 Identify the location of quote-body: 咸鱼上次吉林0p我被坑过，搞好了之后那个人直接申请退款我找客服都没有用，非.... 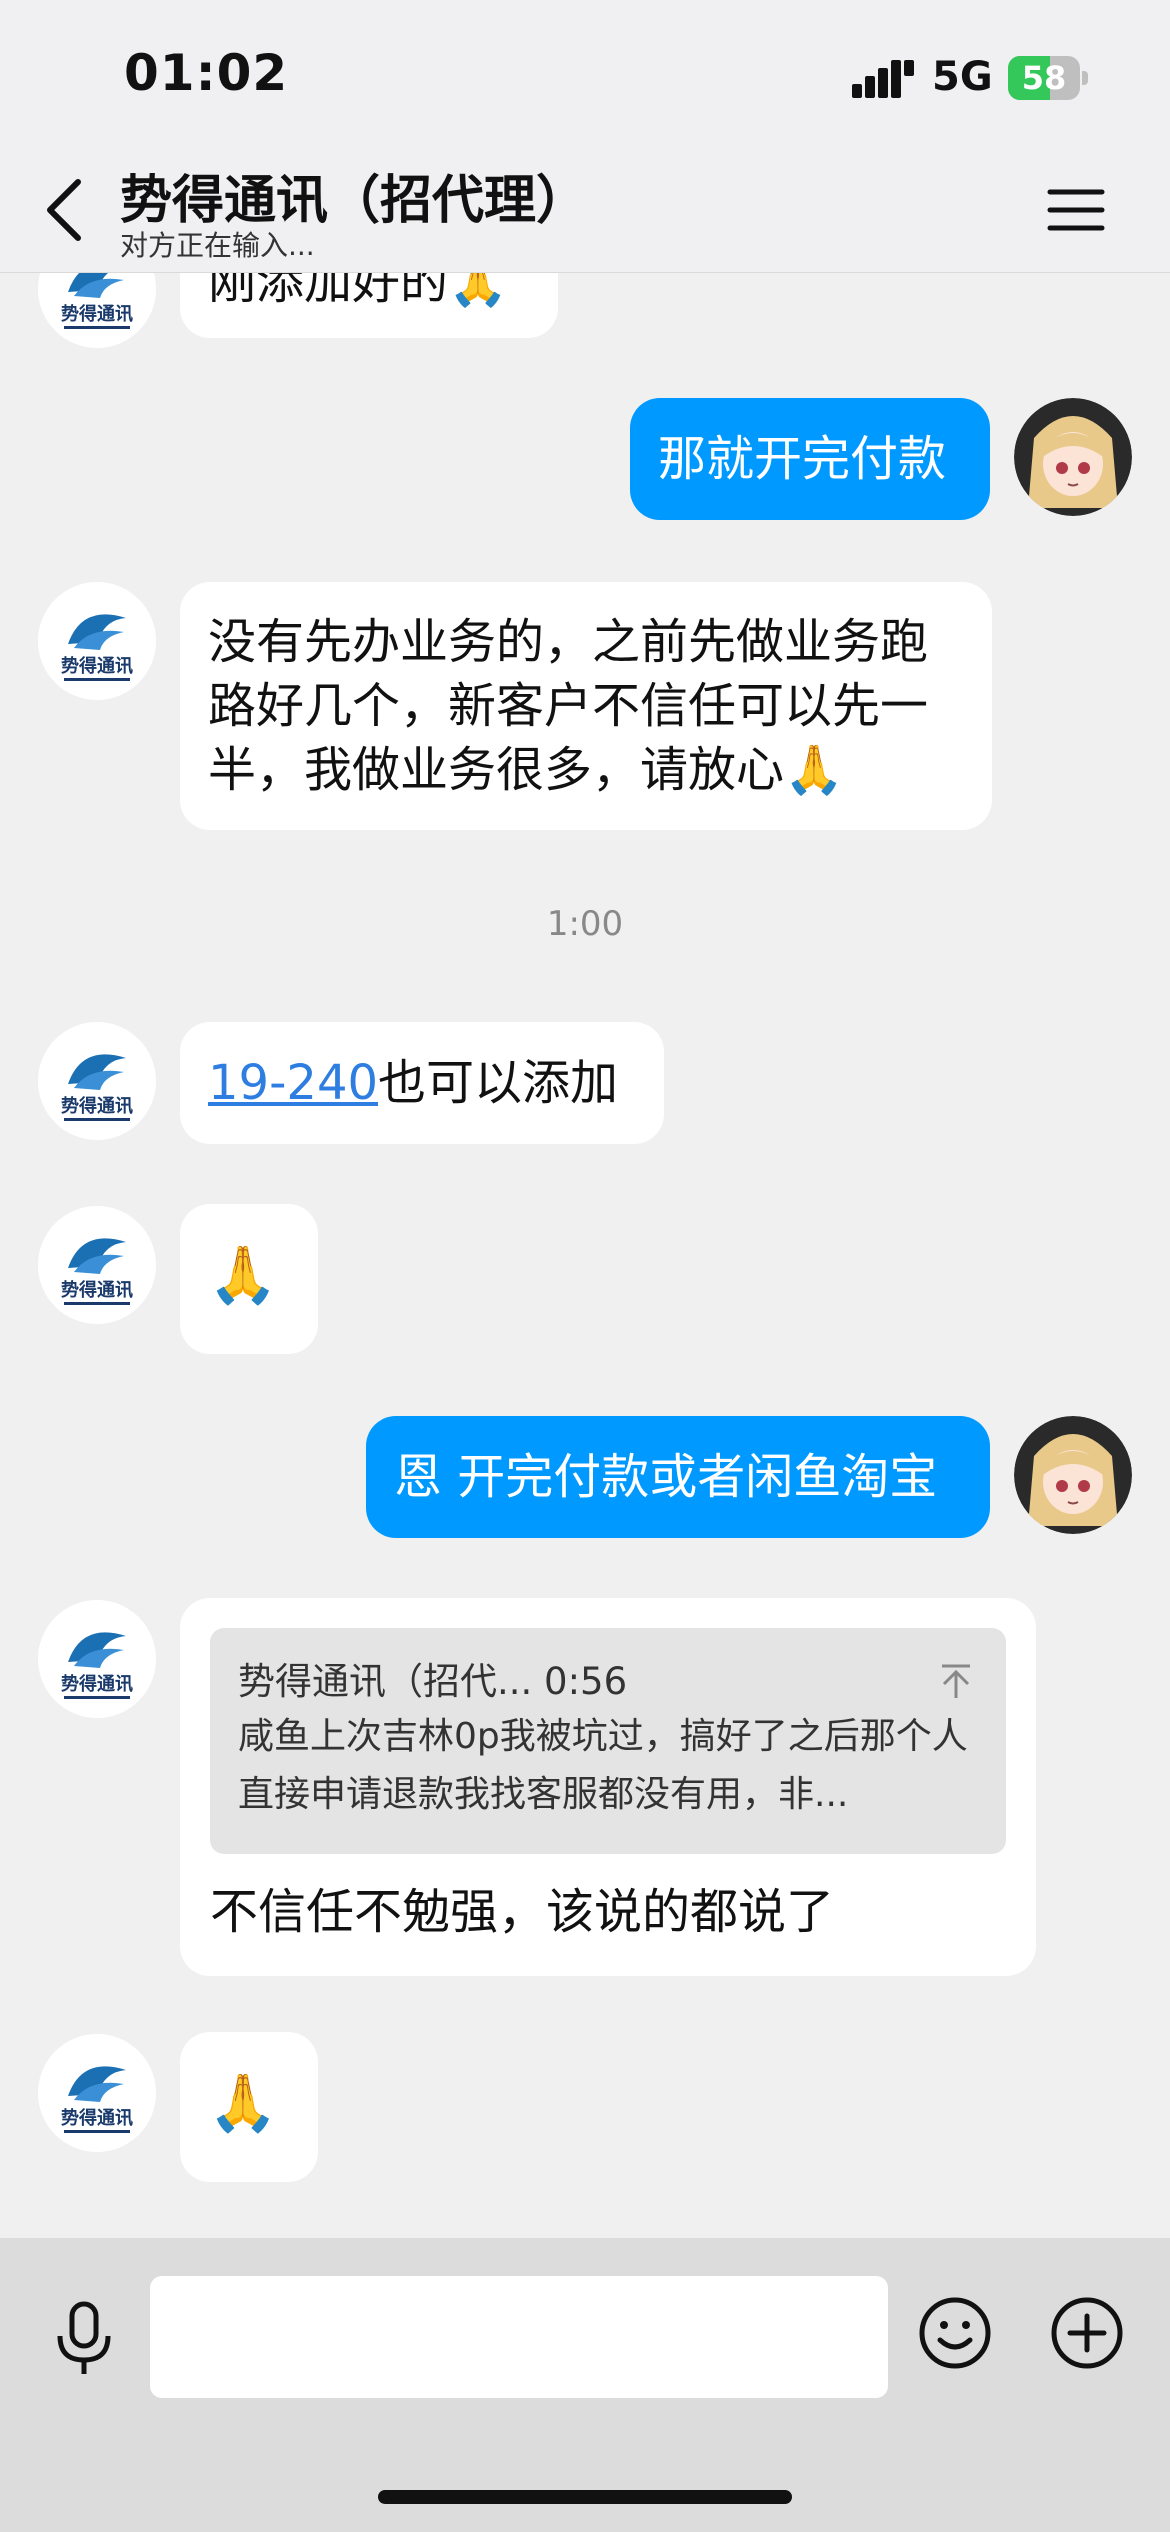
(603, 1765).